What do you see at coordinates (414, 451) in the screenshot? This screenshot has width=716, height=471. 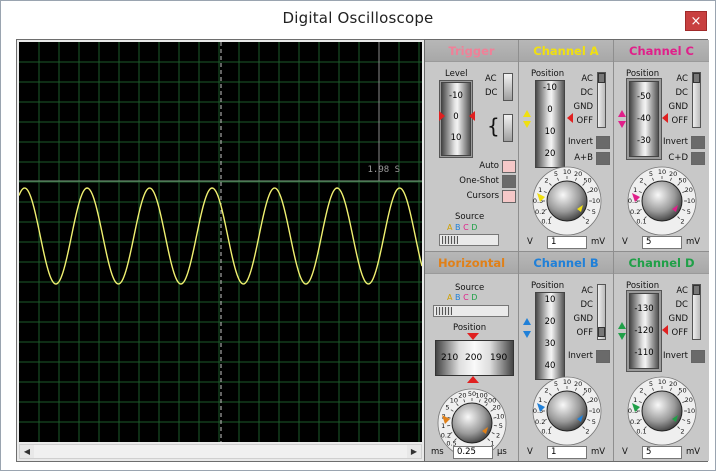 I see `scroll-right-icon: ▶` at bounding box center [414, 451].